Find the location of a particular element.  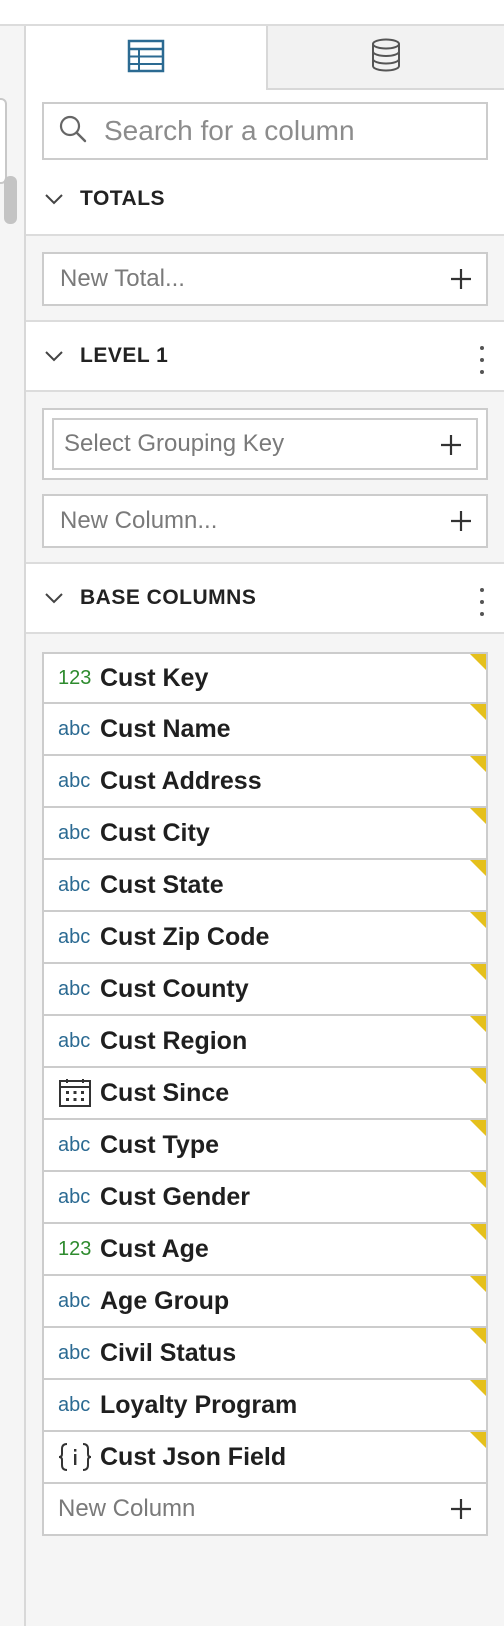

column-name: Cust Gender is located at coordinates (175, 1196).